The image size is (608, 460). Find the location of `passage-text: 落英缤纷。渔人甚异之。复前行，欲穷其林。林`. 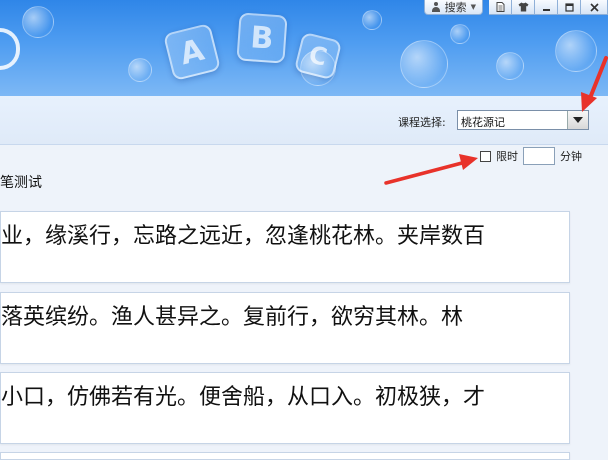

passage-text: 落英缤纷。渔人甚异之。复前行，欲穷其林。林 is located at coordinates (232, 317).